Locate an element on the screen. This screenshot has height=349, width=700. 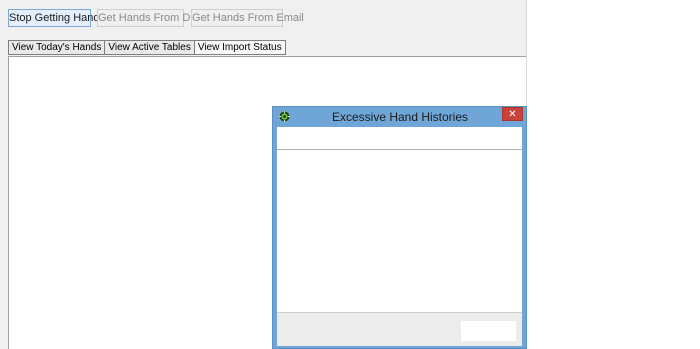
dialog-title: Excessive Hand Histories is located at coordinates (400, 117).